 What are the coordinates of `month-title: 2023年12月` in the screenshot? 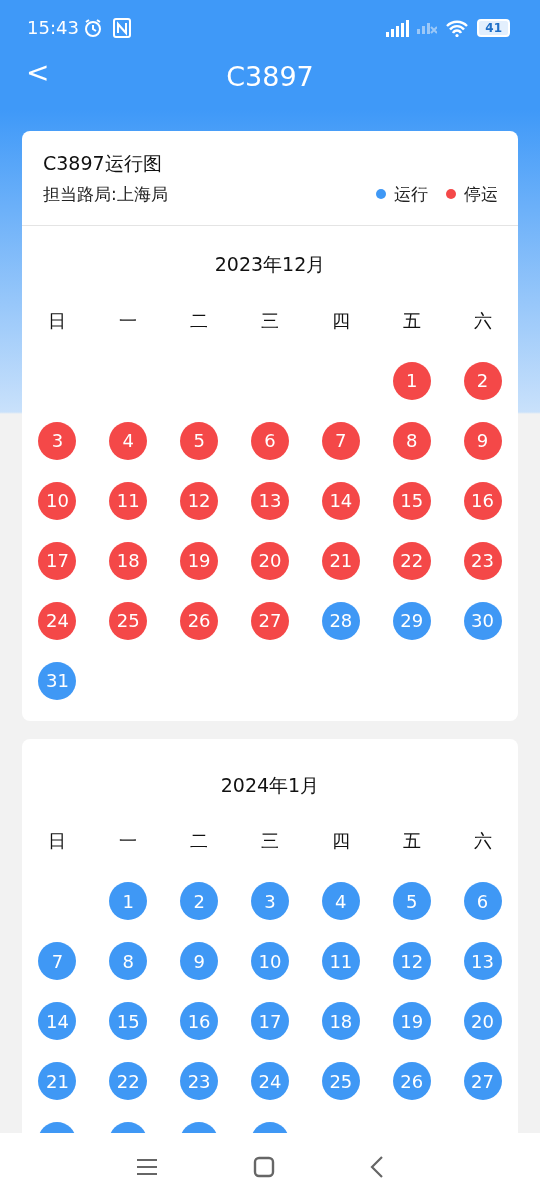 It's located at (270, 264).